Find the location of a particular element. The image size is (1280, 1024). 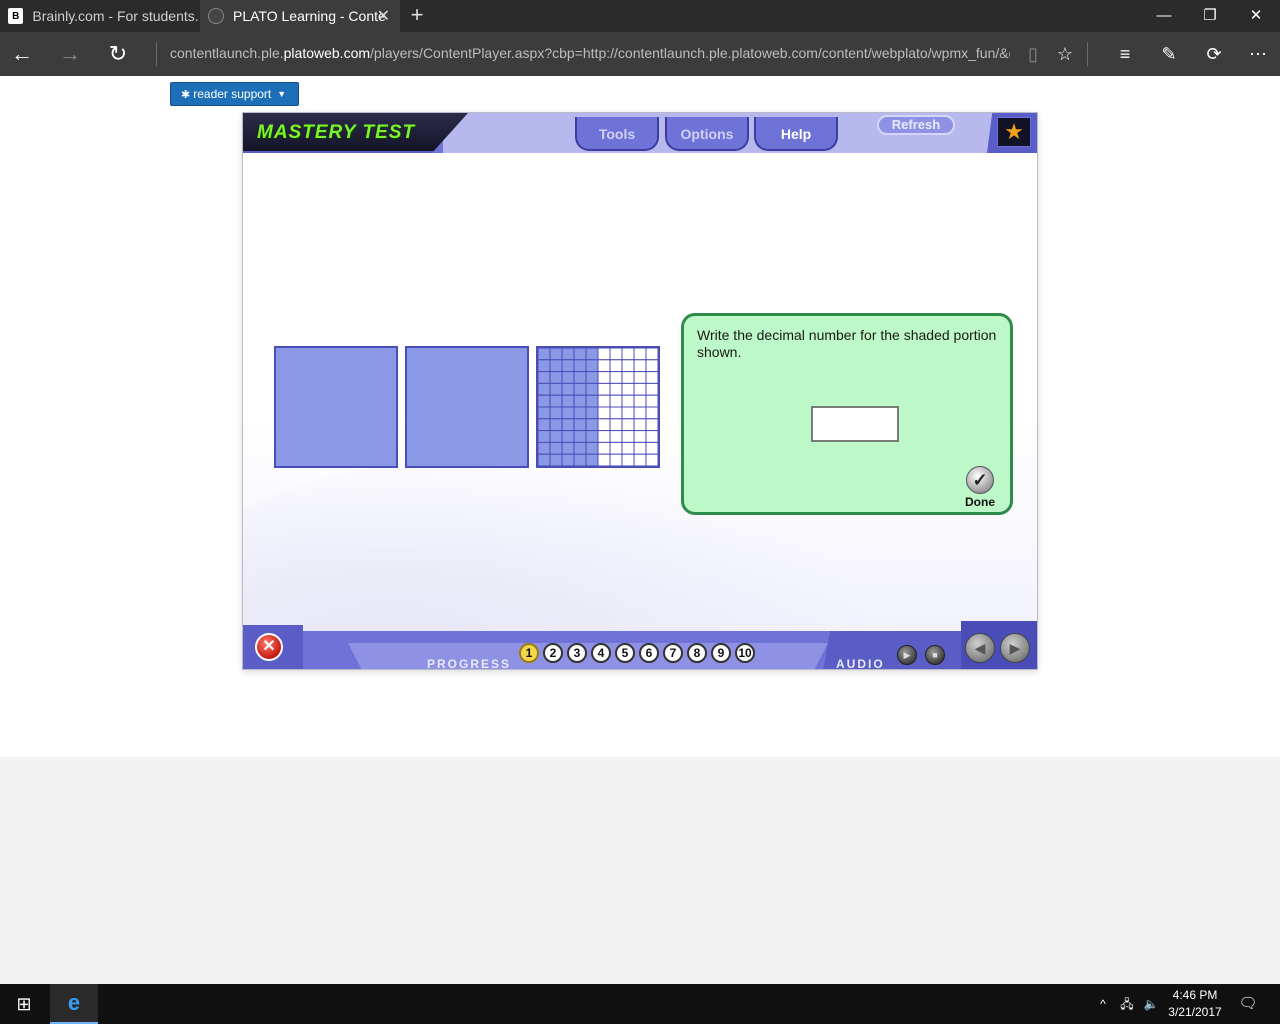

tab-options: Options is located at coordinates (707, 134).